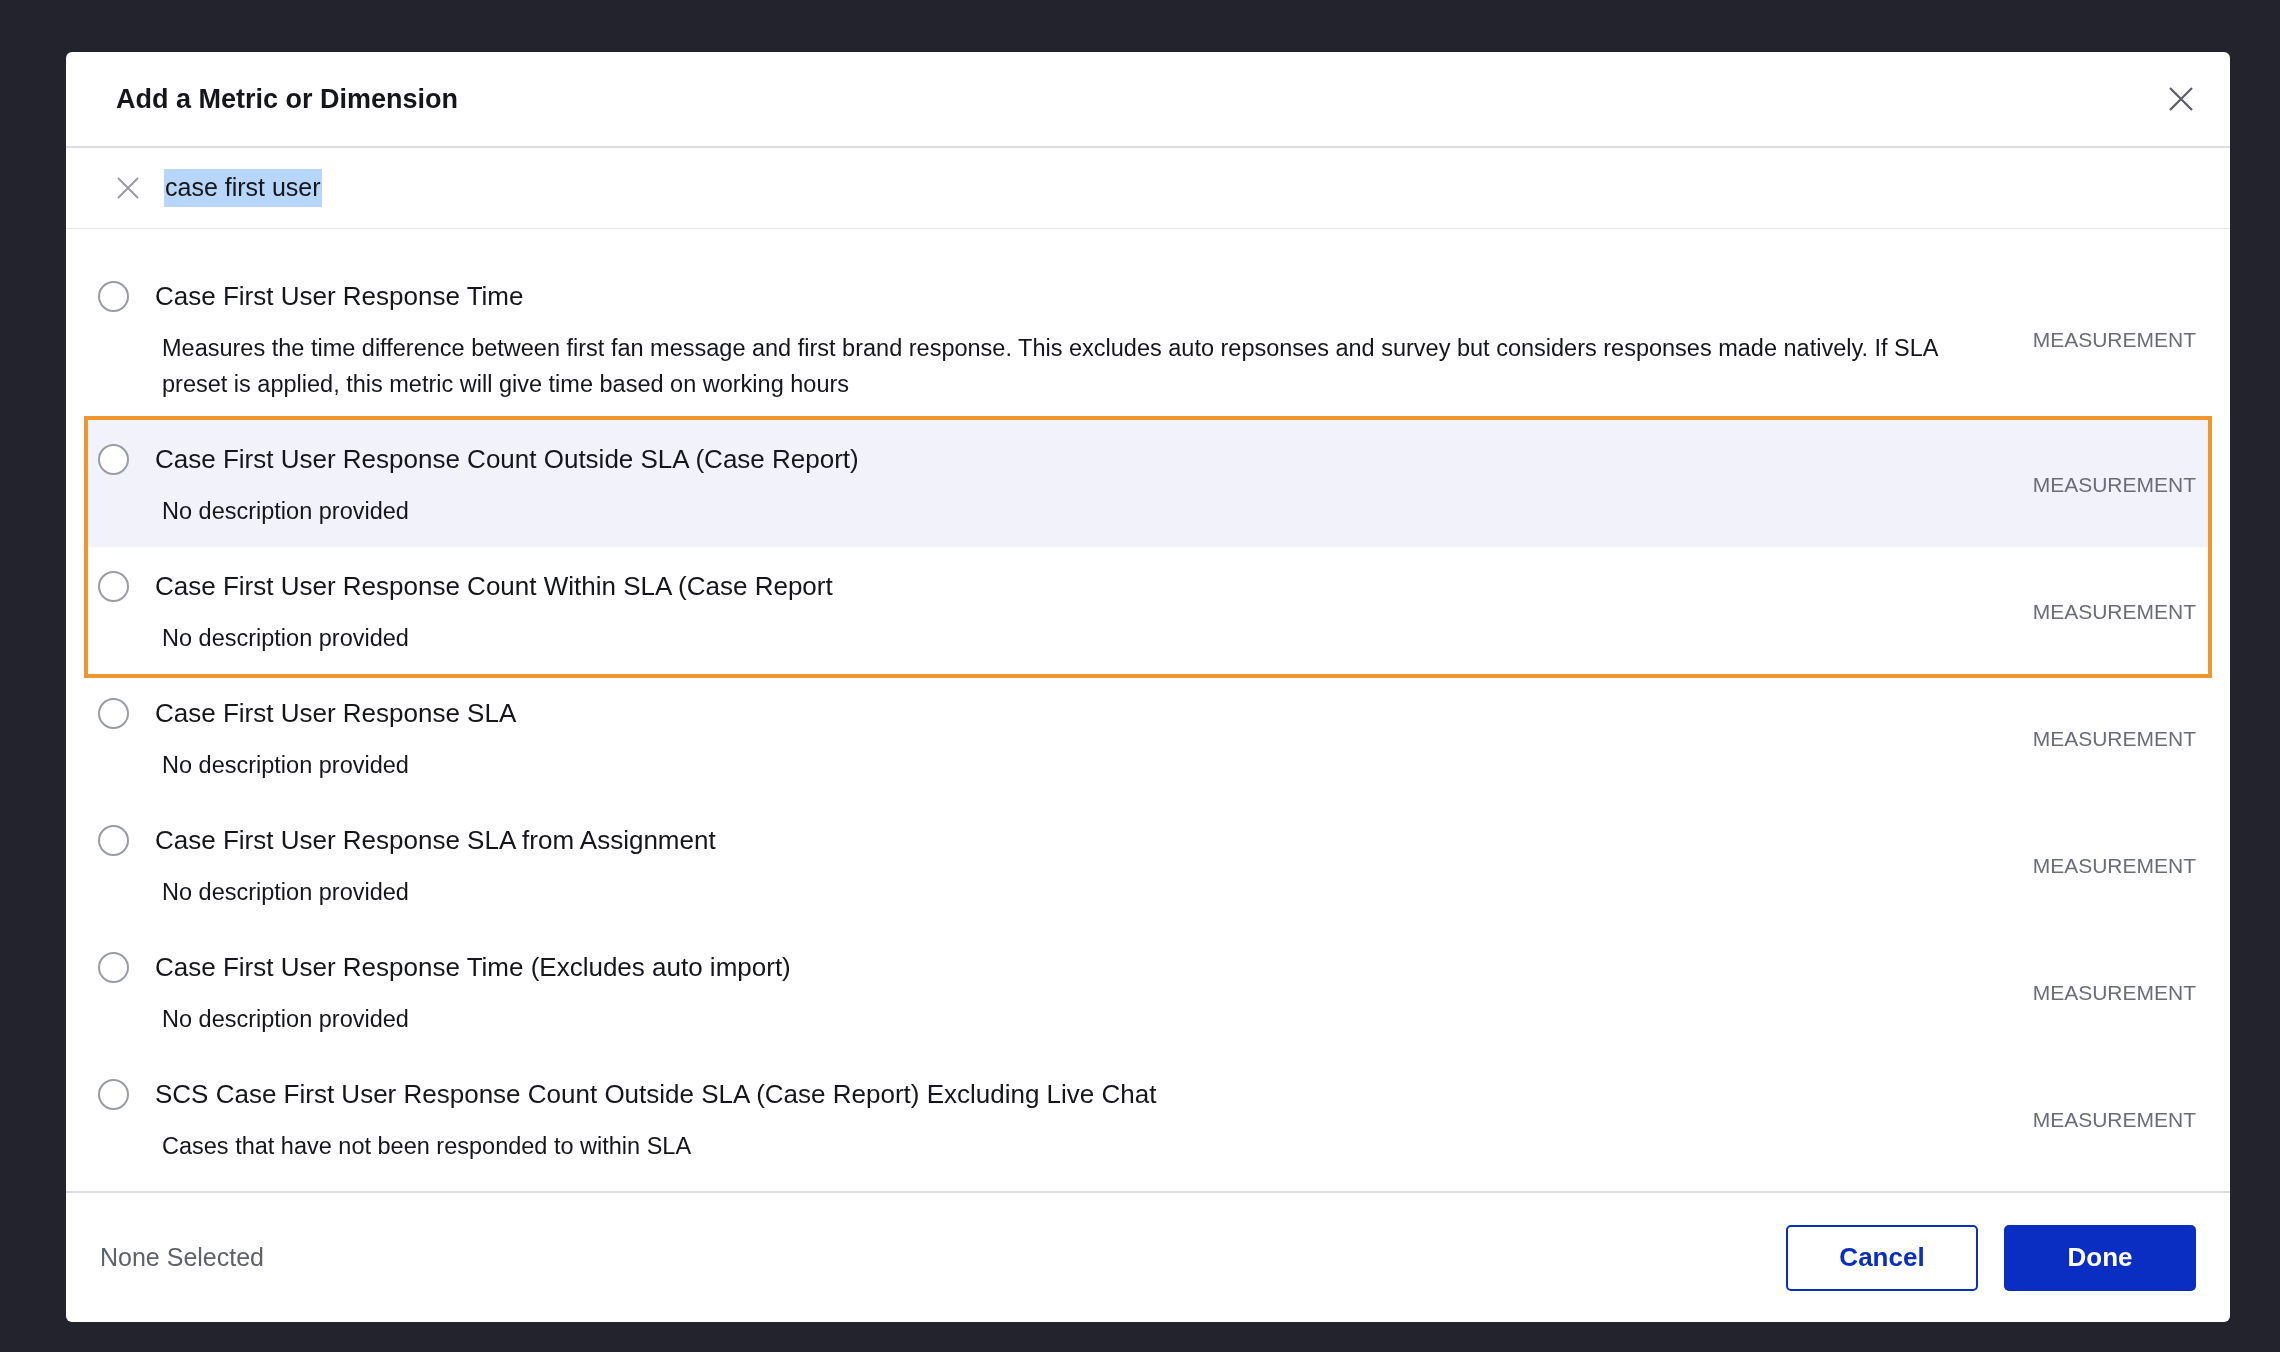 This screenshot has width=2280, height=1352. Describe the element at coordinates (339, 296) in the screenshot. I see `metric-title: Case First User Response Time` at that location.